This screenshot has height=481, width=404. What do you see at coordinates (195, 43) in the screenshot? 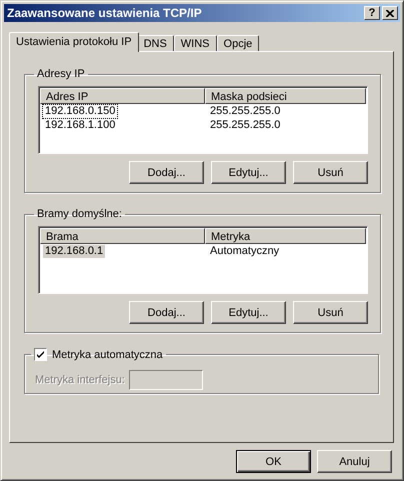
I see `tab: WINS` at bounding box center [195, 43].